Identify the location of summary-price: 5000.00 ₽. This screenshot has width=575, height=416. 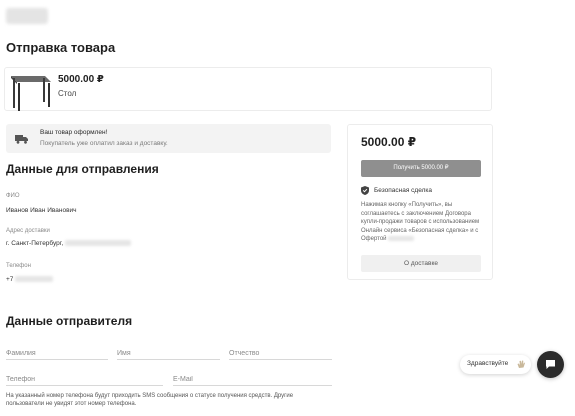
(389, 142).